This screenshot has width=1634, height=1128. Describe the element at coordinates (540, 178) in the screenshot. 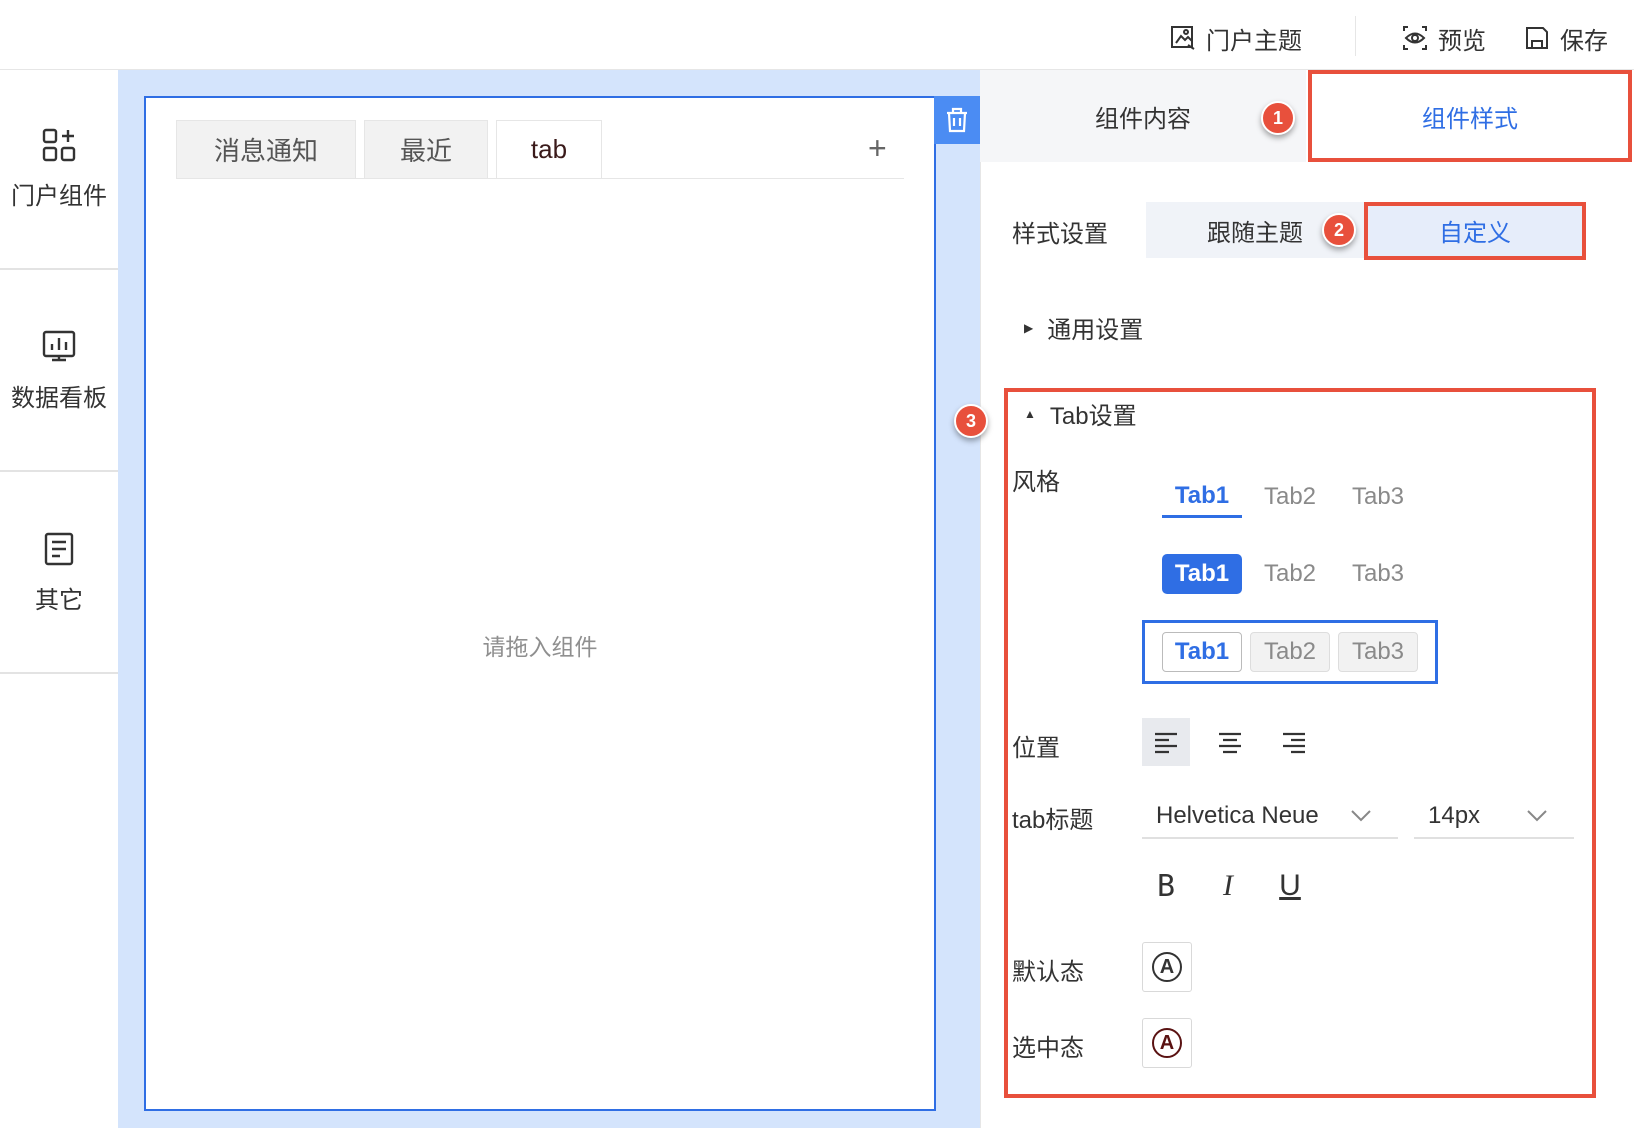

I see `tab-underline` at that location.